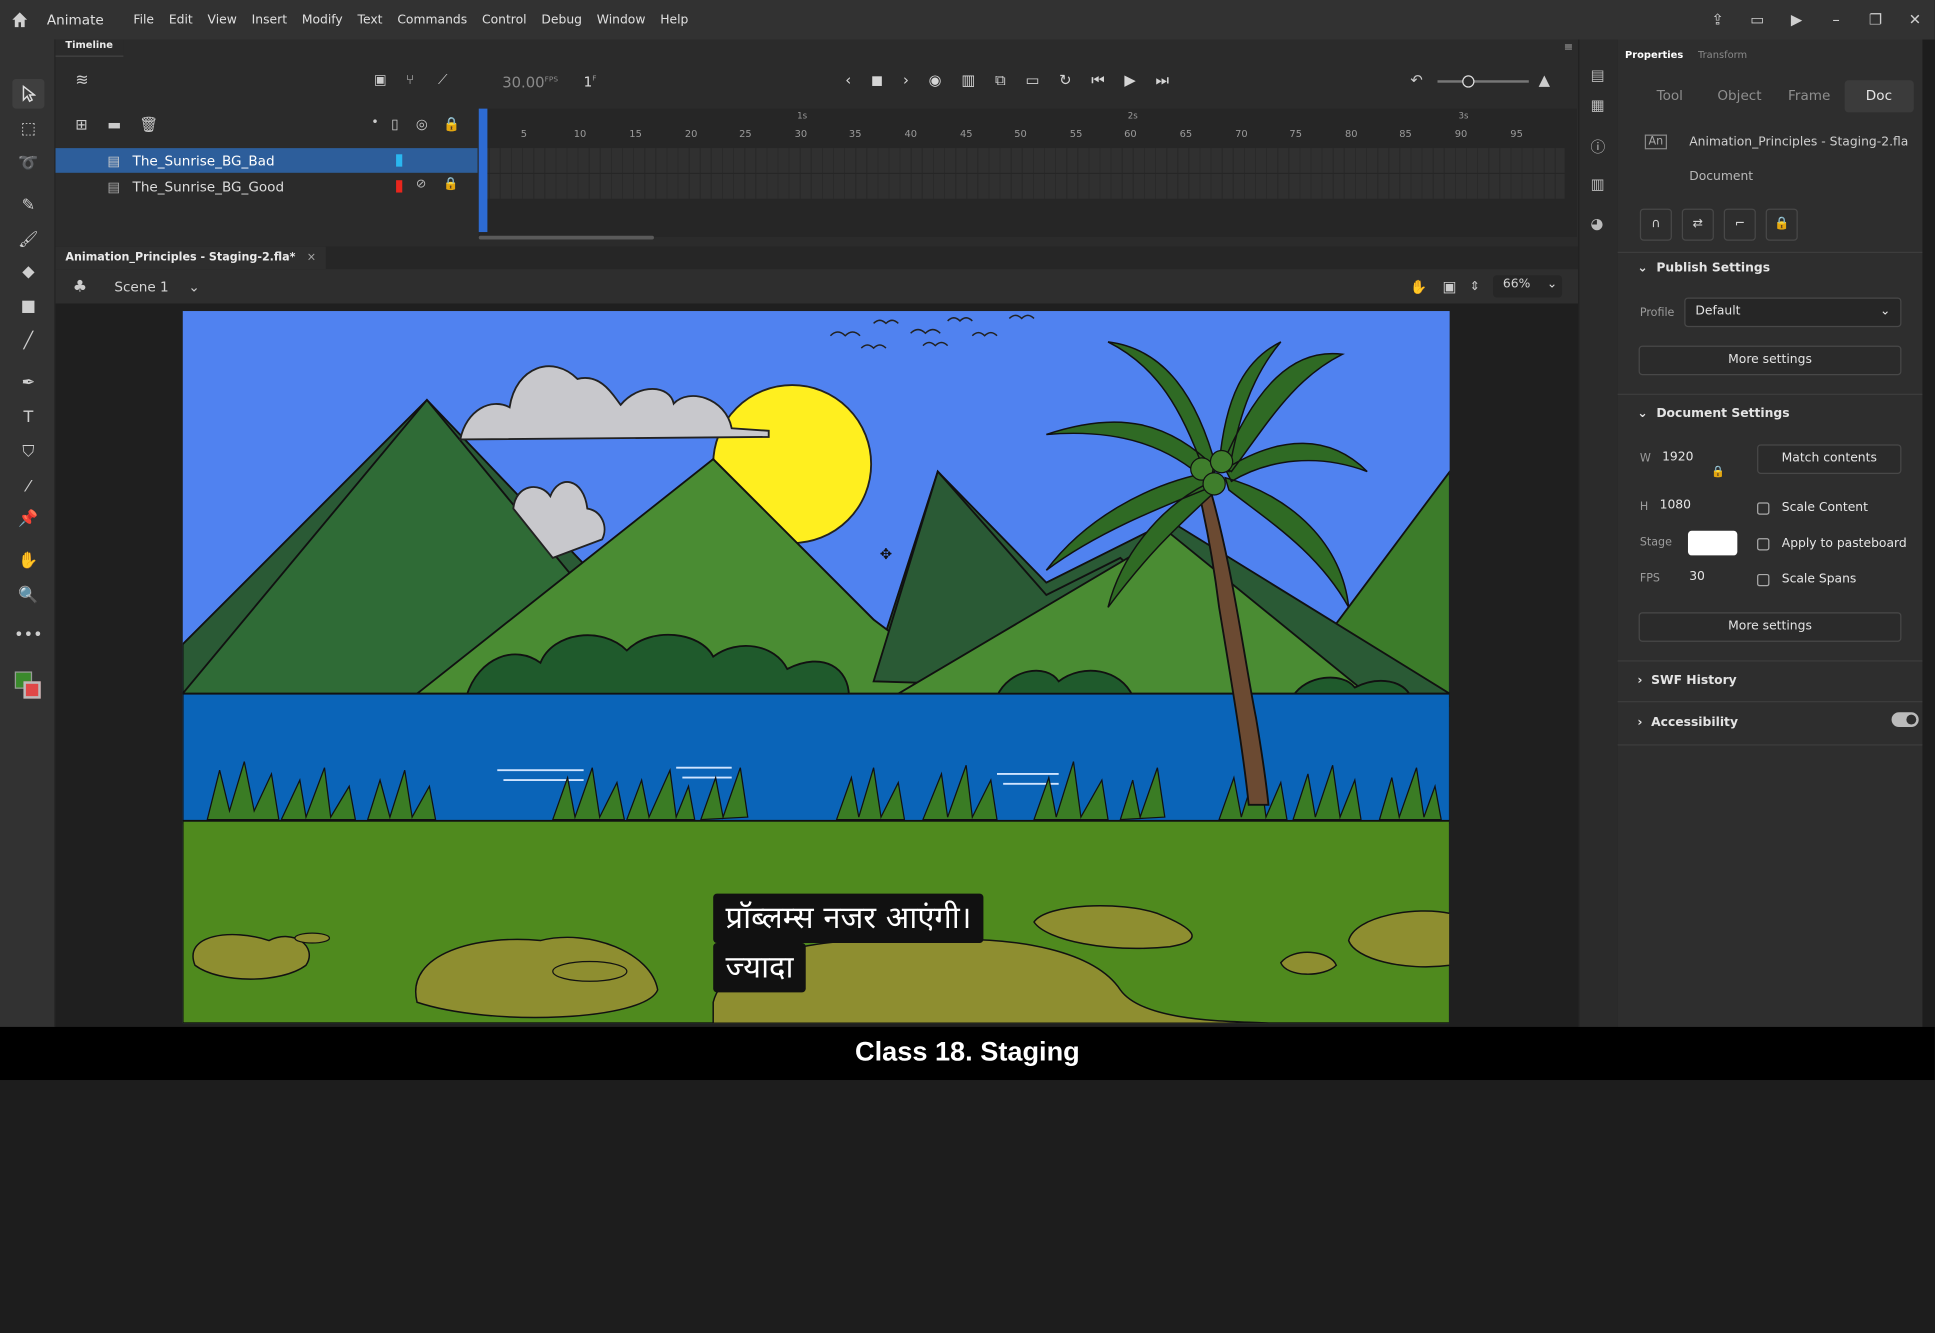  I want to click on apply-pasteboard-checkbox, so click(1763, 544).